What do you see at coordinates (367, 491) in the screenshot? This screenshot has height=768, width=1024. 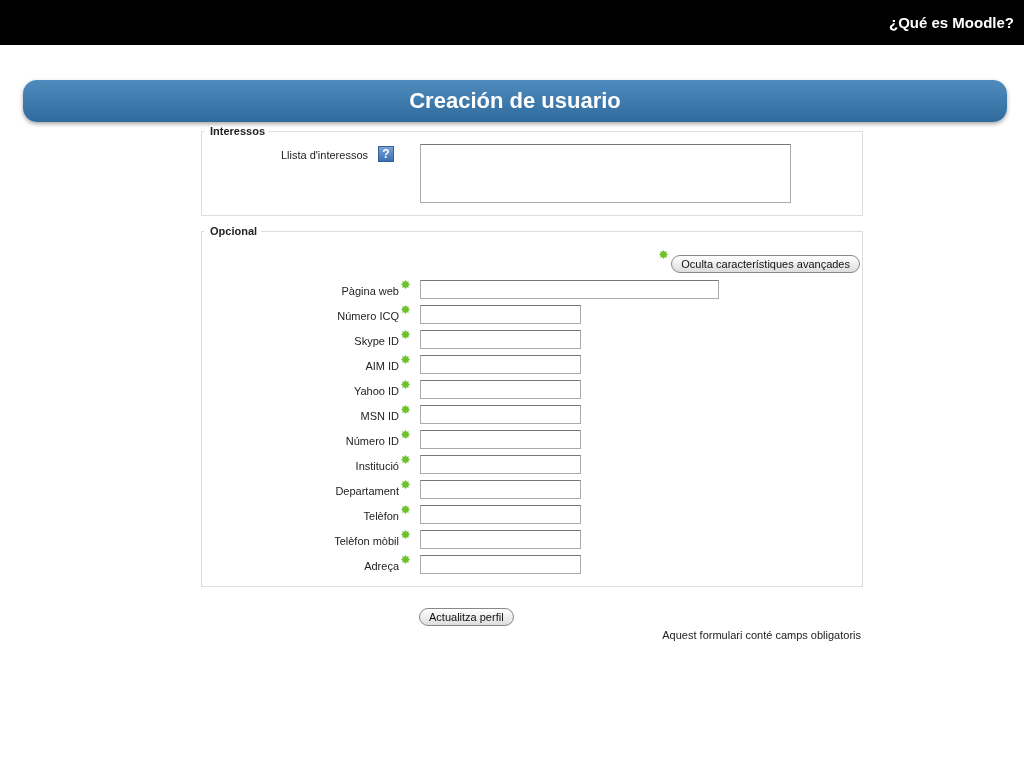 I see `field-label: Departament` at bounding box center [367, 491].